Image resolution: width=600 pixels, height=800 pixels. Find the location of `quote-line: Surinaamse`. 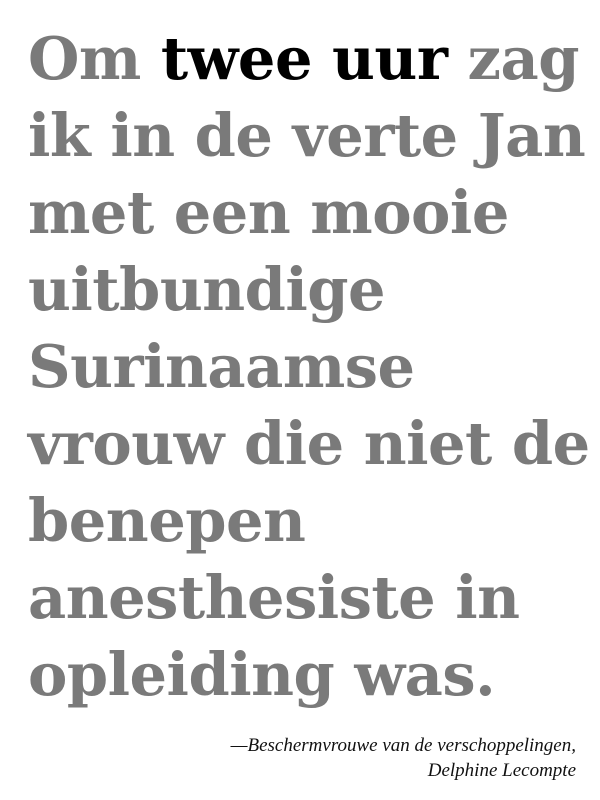

quote-line: Surinaamse is located at coordinates (221, 366).